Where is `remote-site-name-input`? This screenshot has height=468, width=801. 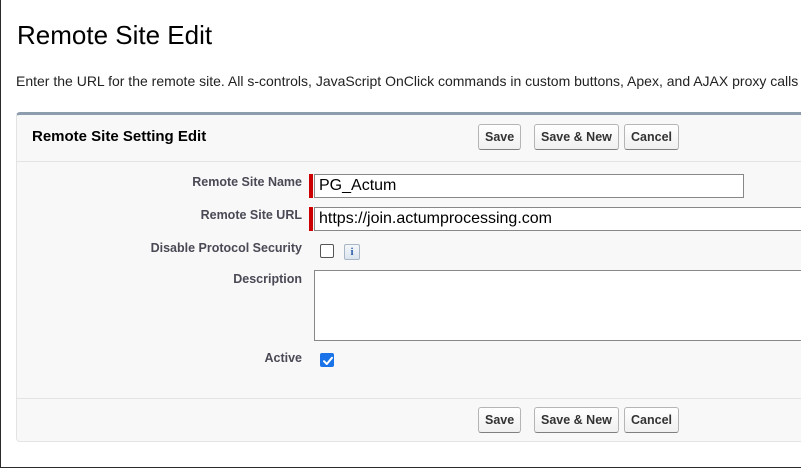
remote-site-name-input is located at coordinates (529, 186).